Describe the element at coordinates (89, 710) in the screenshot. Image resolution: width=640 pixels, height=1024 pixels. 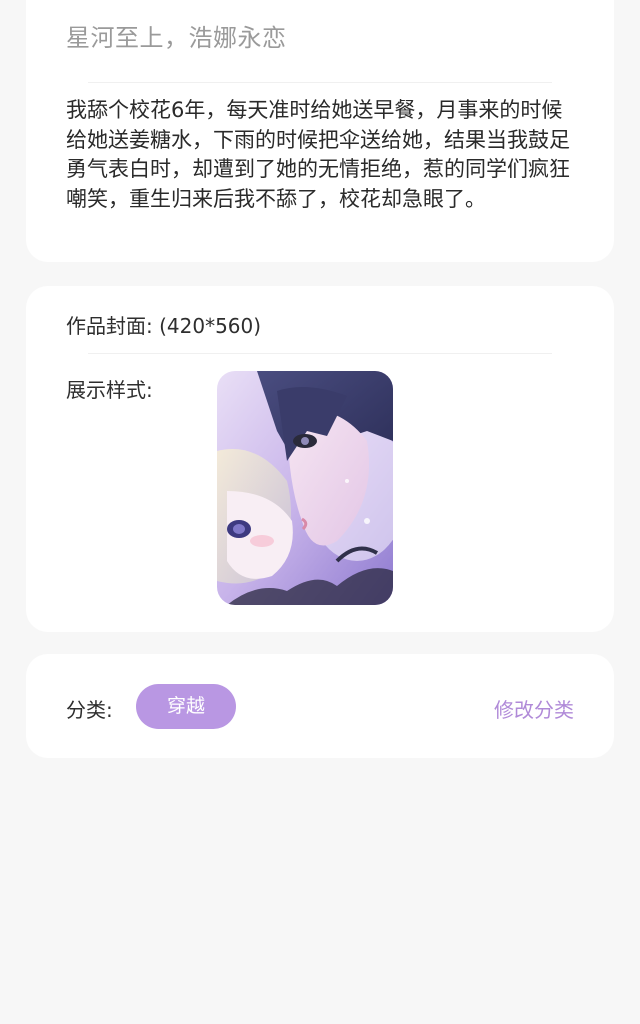
I see `category-label: 分类:` at that location.